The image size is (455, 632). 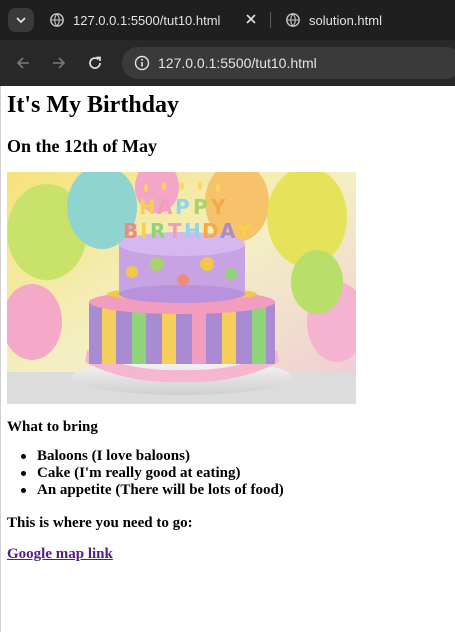 I want to click on tab-solution: solution.html, so click(x=365, y=20).